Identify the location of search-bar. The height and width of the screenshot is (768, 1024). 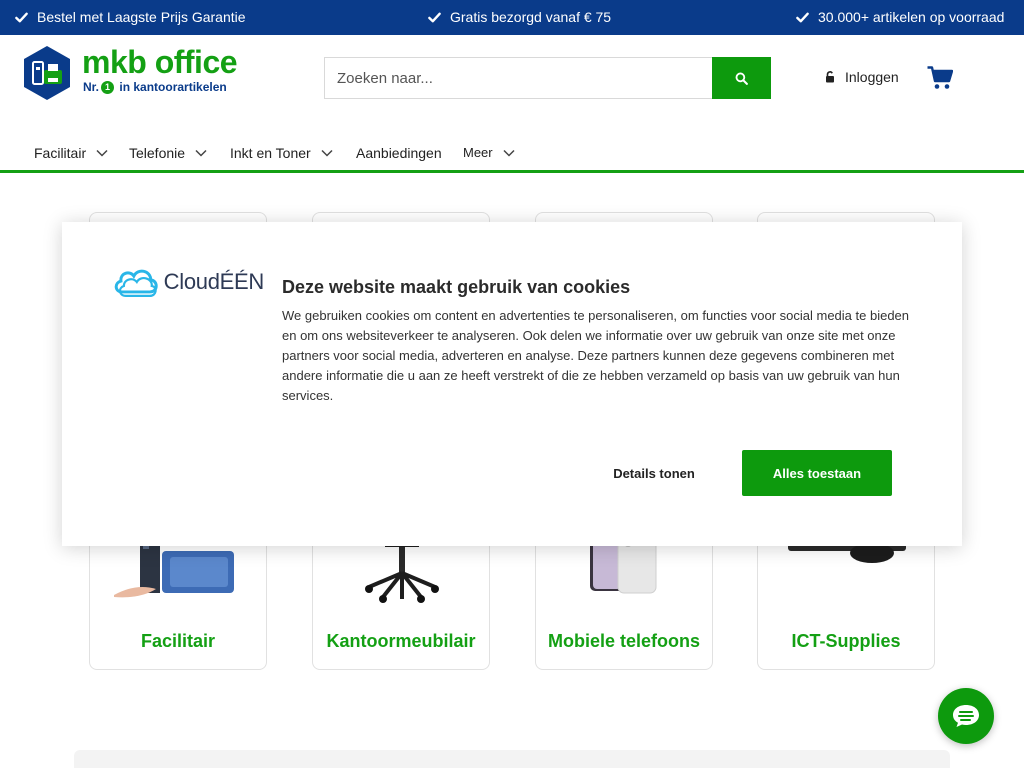
(547, 78).